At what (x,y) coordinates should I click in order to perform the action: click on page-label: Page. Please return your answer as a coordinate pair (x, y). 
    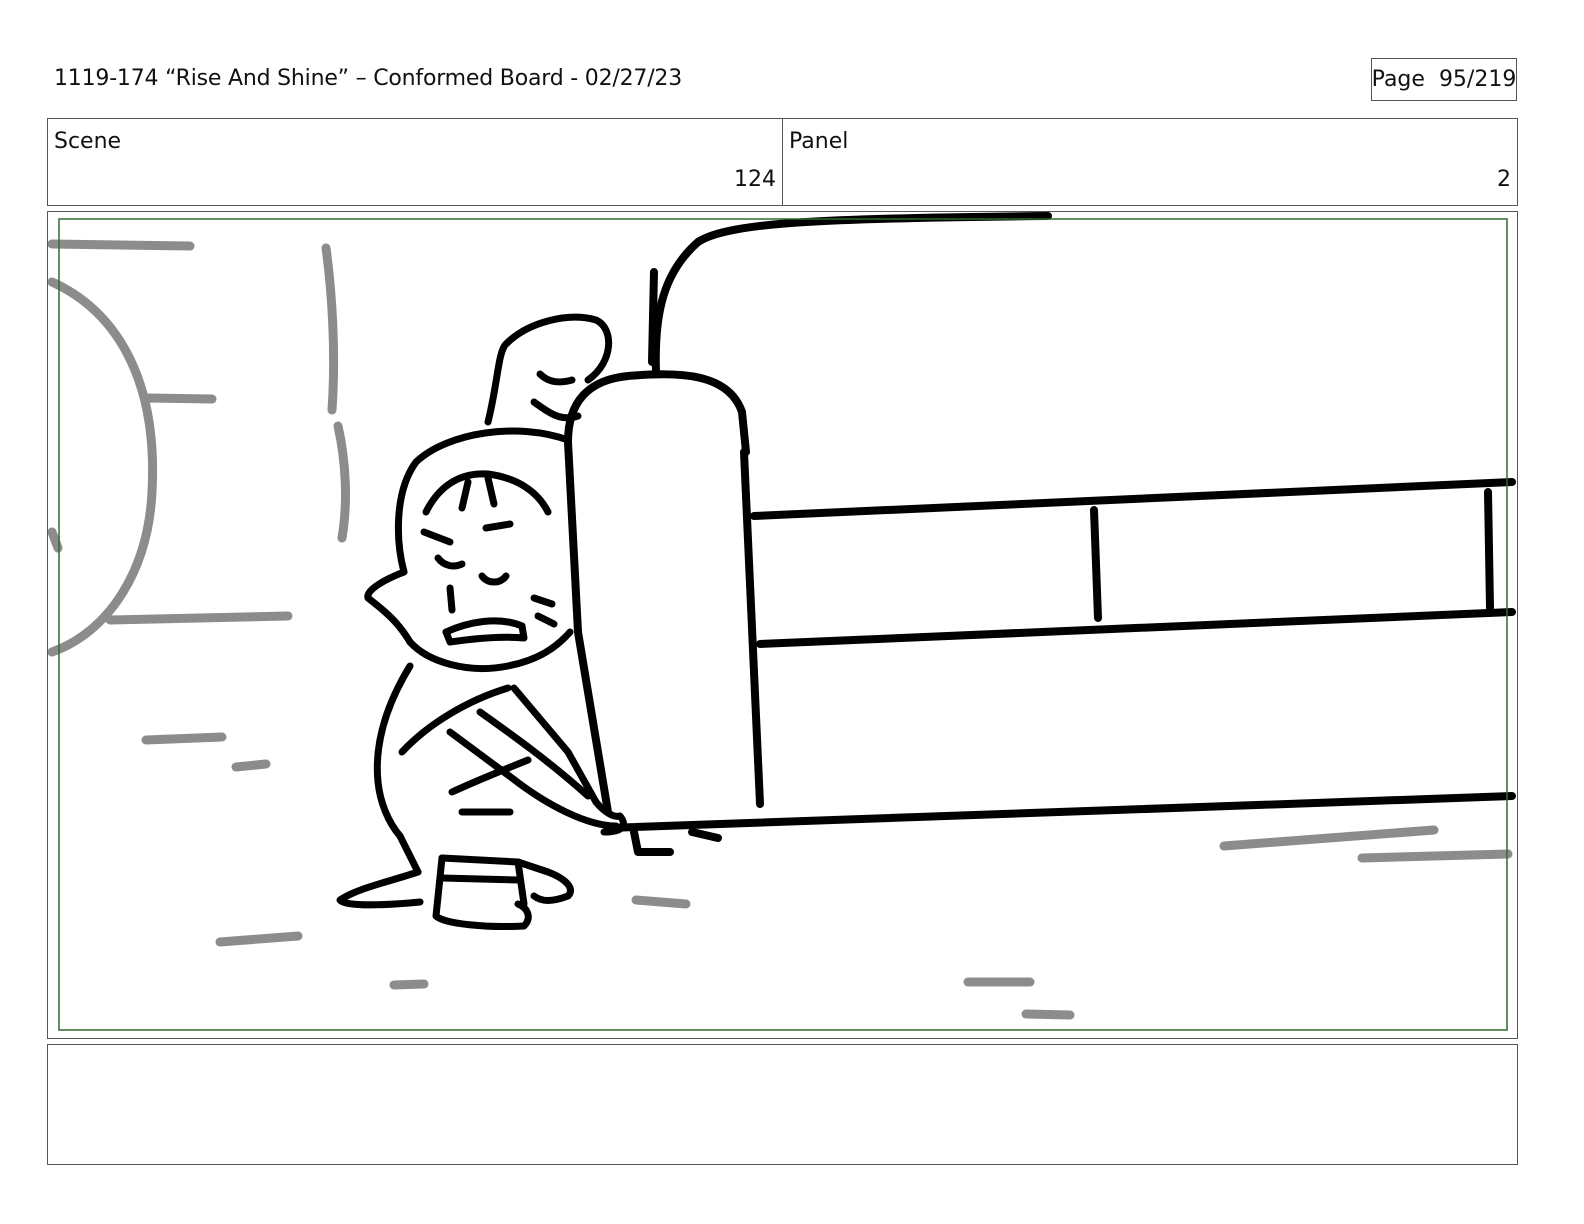
    Looking at the image, I should click on (1398, 79).